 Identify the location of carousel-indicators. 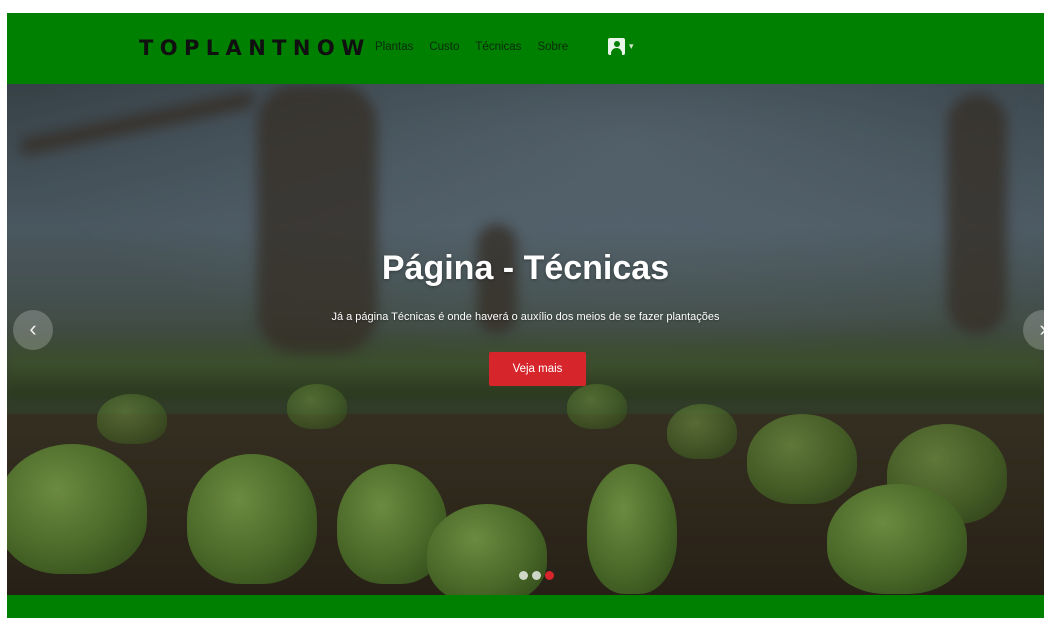
(536, 575).